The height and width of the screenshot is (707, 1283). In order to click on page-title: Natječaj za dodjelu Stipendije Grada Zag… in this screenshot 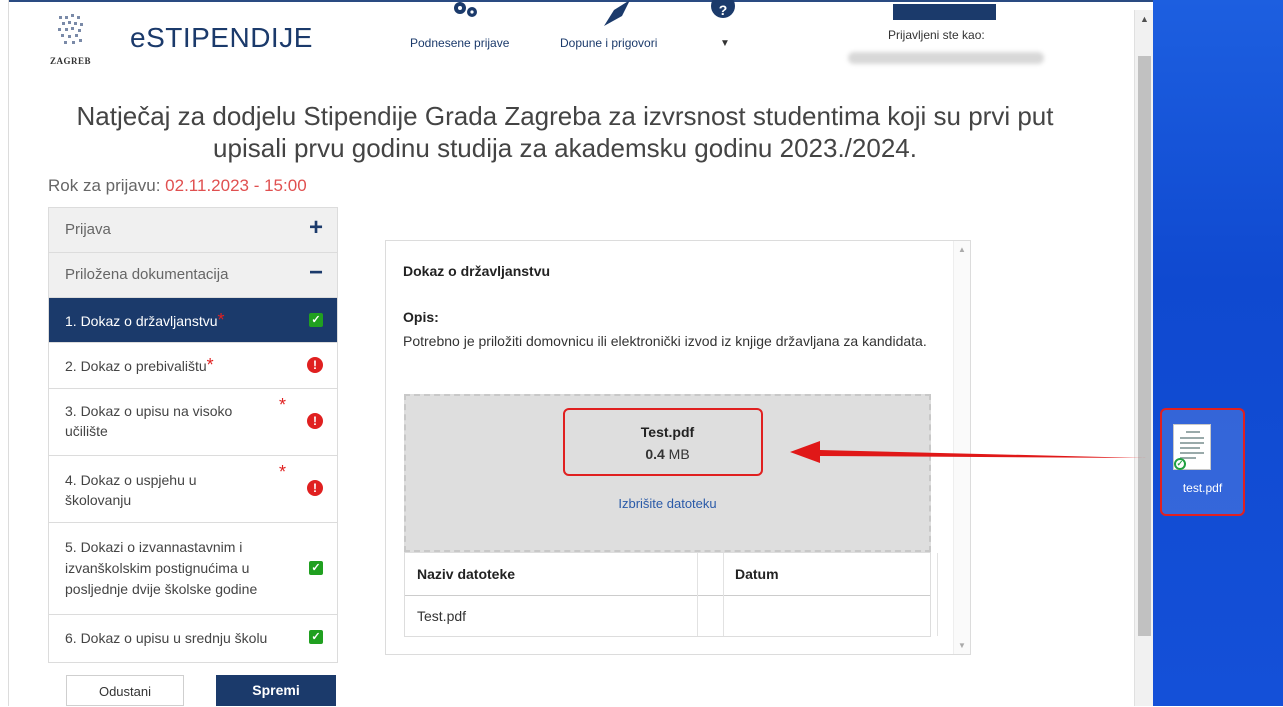, I will do `click(565, 132)`.